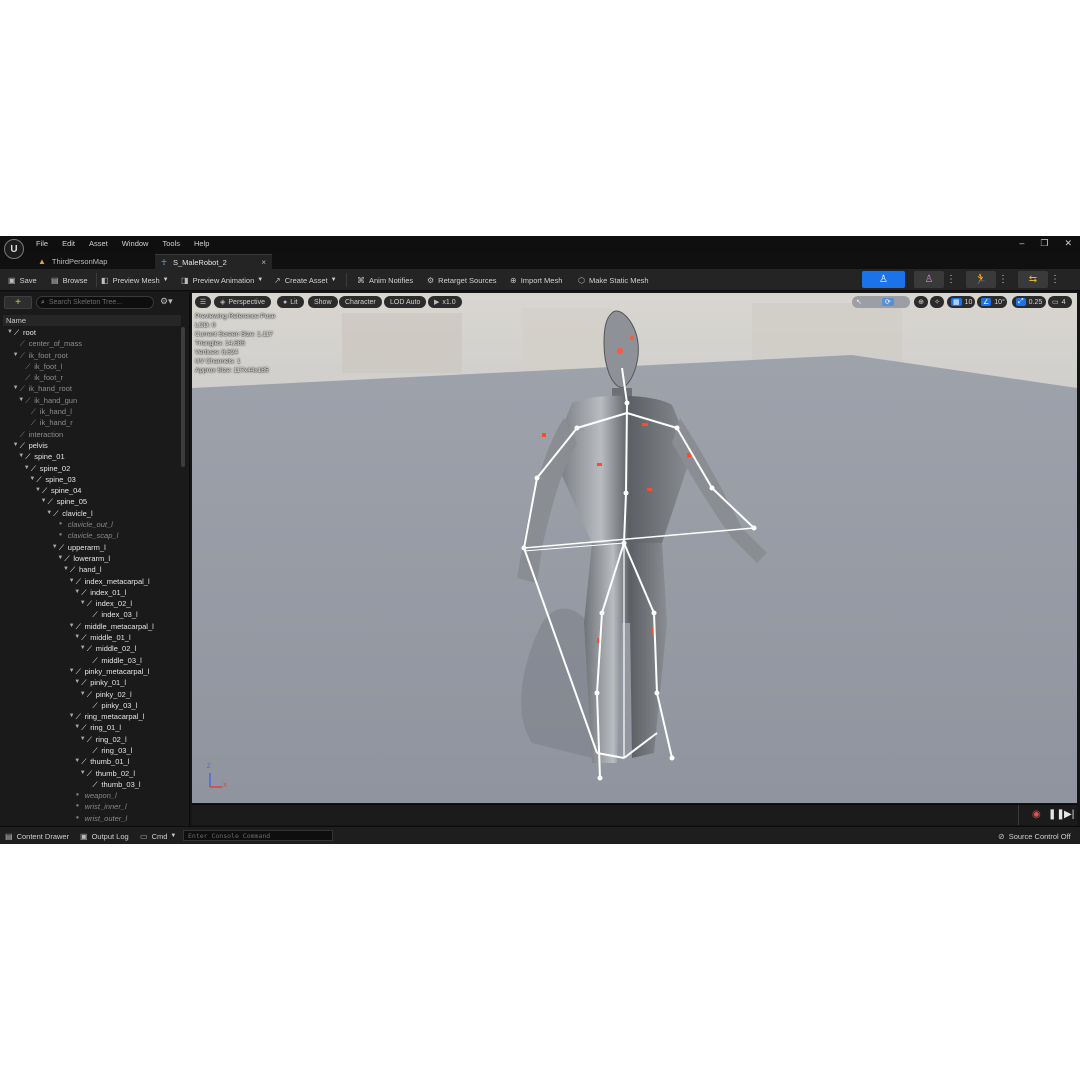 Image resolution: width=1080 pixels, height=1080 pixels. What do you see at coordinates (1056, 814) in the screenshot?
I see `pause-icon: ❚❚` at bounding box center [1056, 814].